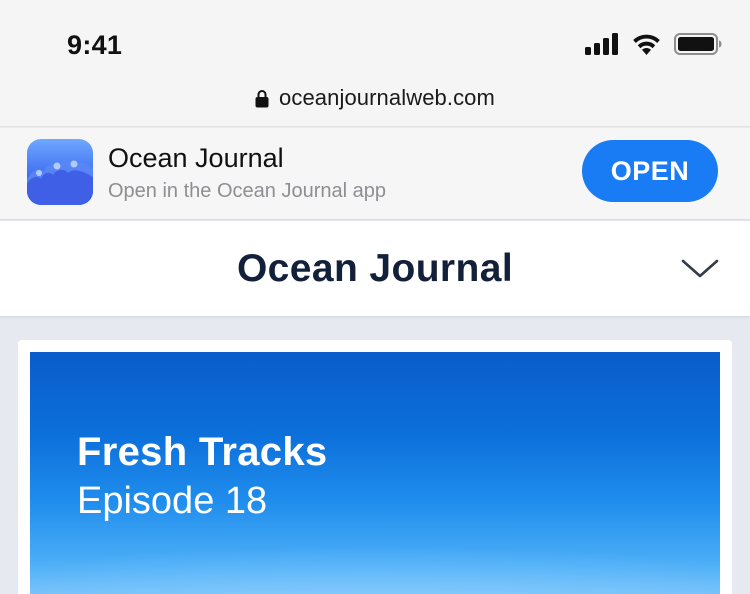  What do you see at coordinates (262, 98) in the screenshot?
I see `lock-icon` at bounding box center [262, 98].